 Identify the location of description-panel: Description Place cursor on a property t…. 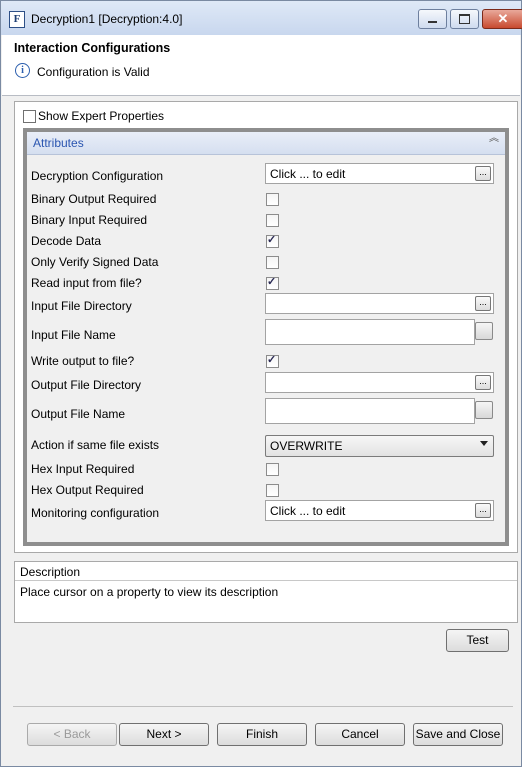
(266, 592).